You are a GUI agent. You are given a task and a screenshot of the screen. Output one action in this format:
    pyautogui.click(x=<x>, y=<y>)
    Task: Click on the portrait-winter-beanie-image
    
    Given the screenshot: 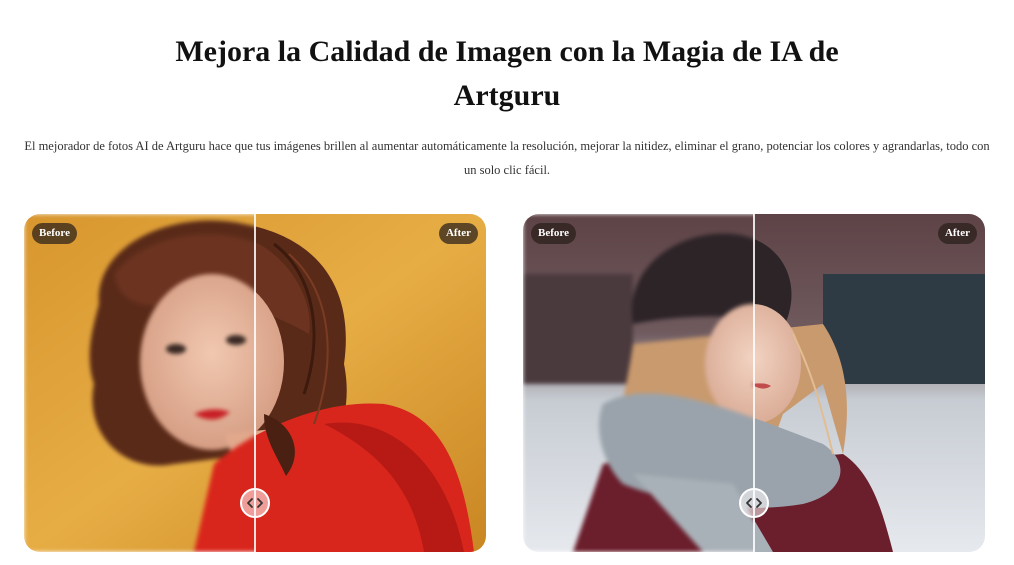 What is the action you would take?
    pyautogui.click(x=638, y=383)
    